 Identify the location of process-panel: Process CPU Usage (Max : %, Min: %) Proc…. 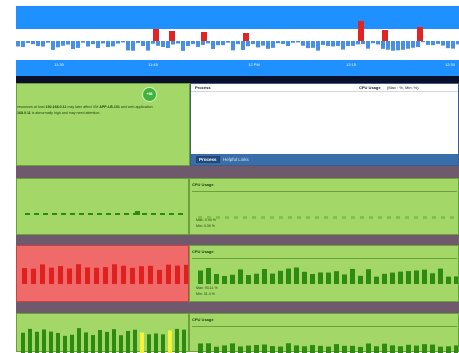
(324, 124).